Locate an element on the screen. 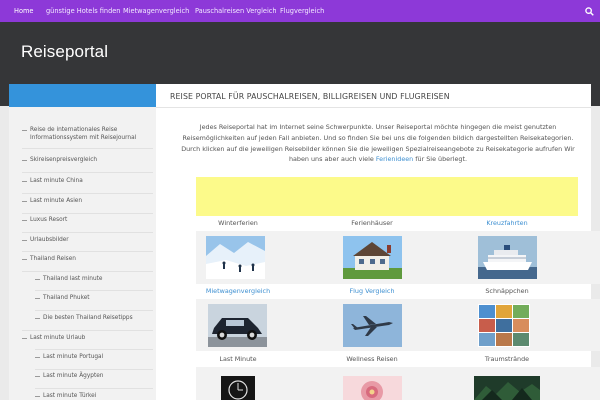 Image resolution: width=600 pixels, height=400 pixels. search-button is located at coordinates (589, 11).